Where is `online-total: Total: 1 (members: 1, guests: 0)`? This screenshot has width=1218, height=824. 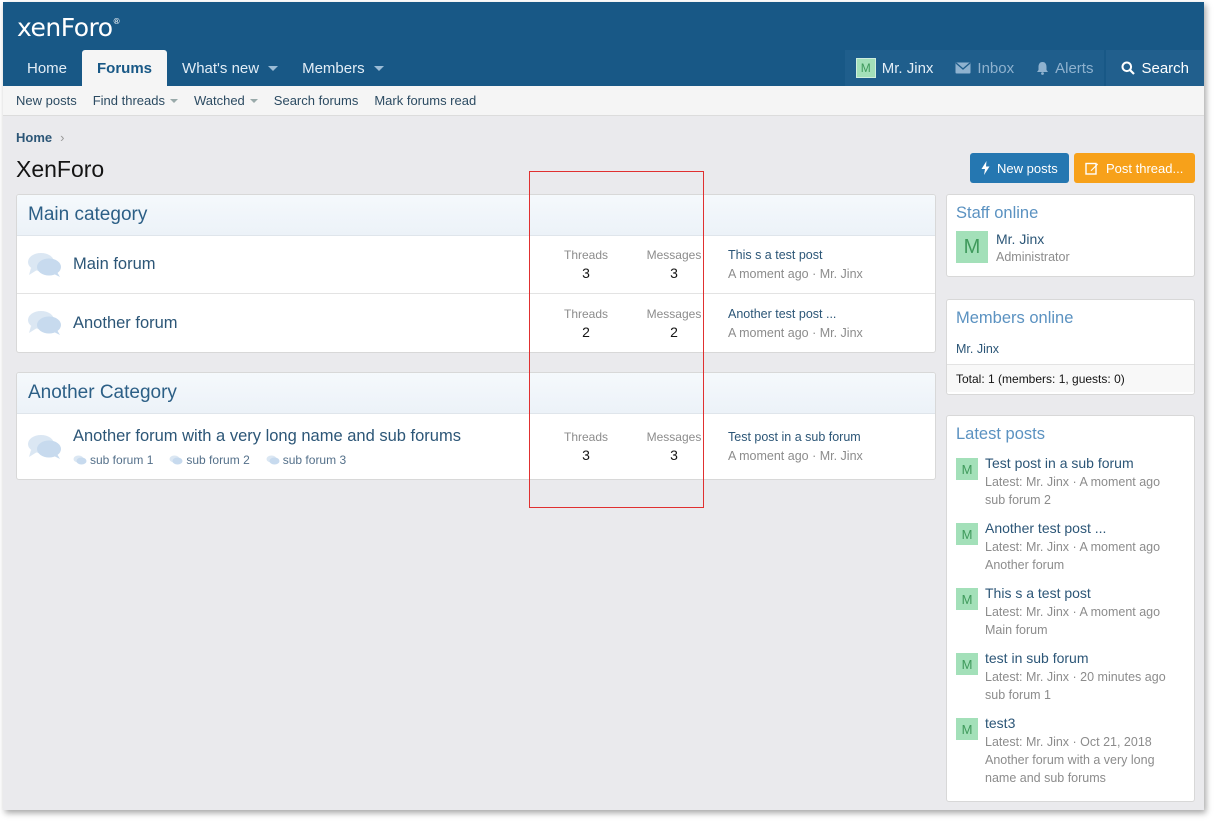 online-total: Total: 1 (members: 1, guests: 0) is located at coordinates (1070, 378).